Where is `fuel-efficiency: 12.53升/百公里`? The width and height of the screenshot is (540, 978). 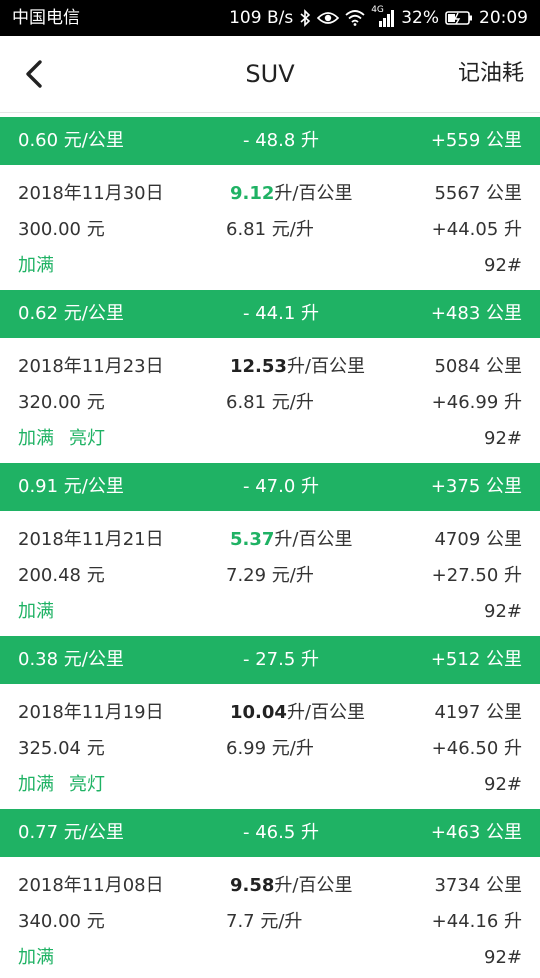 fuel-efficiency: 12.53升/百公里 is located at coordinates (297, 367).